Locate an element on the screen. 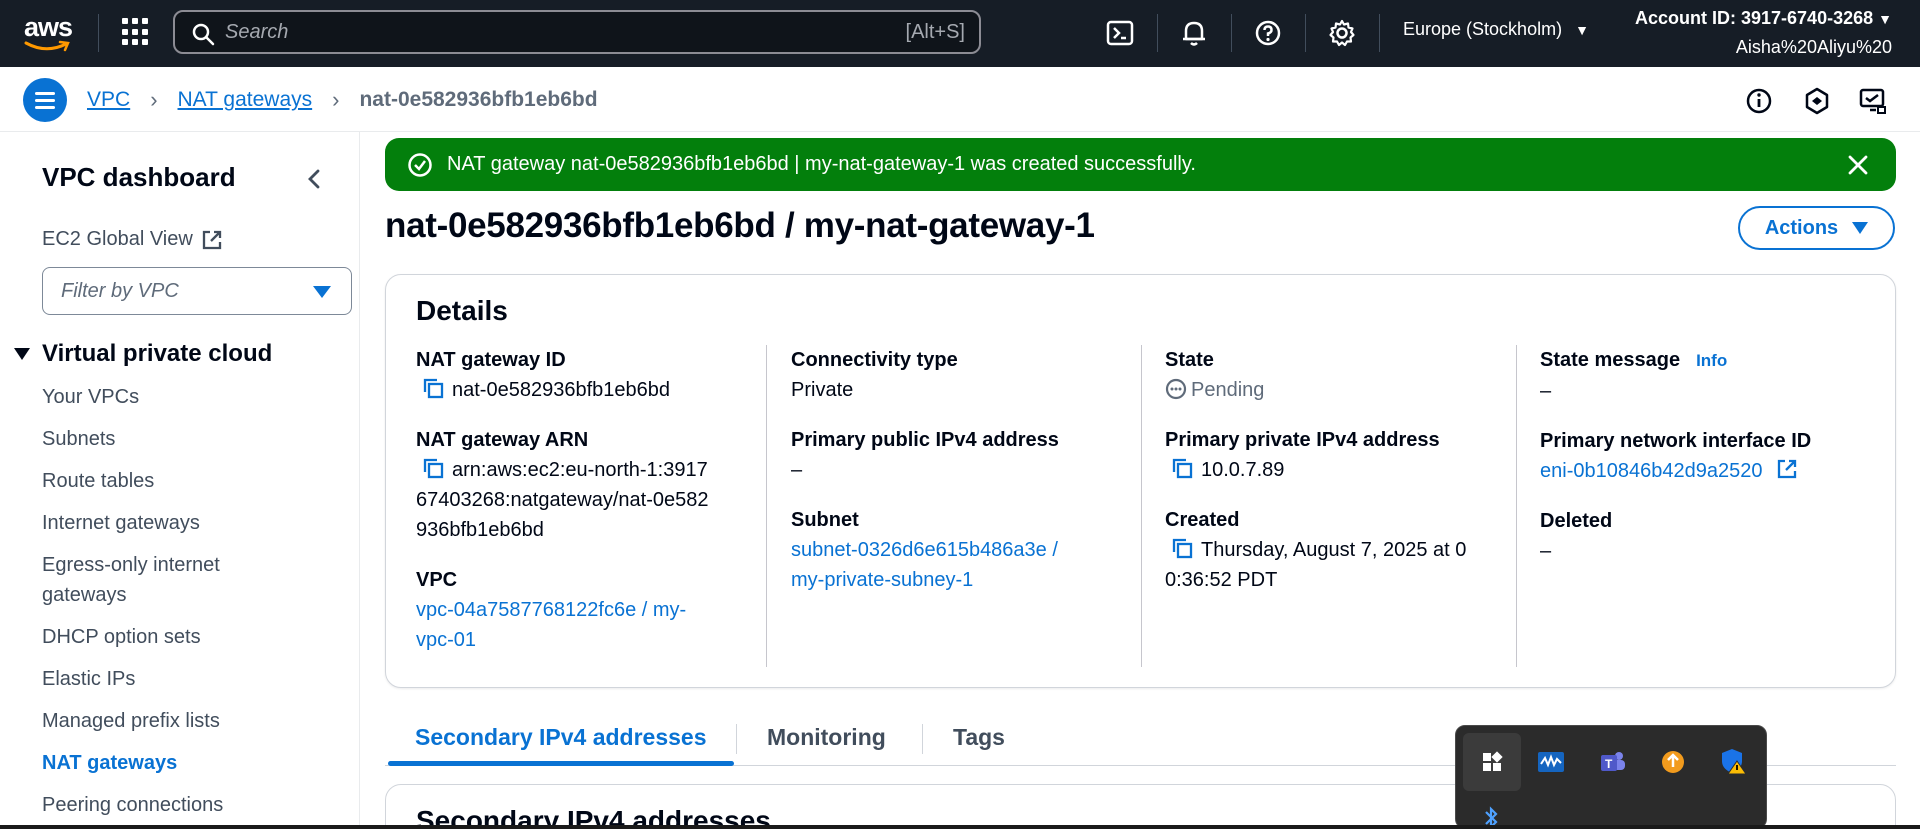  aws-logo: aws is located at coordinates (49, 32).